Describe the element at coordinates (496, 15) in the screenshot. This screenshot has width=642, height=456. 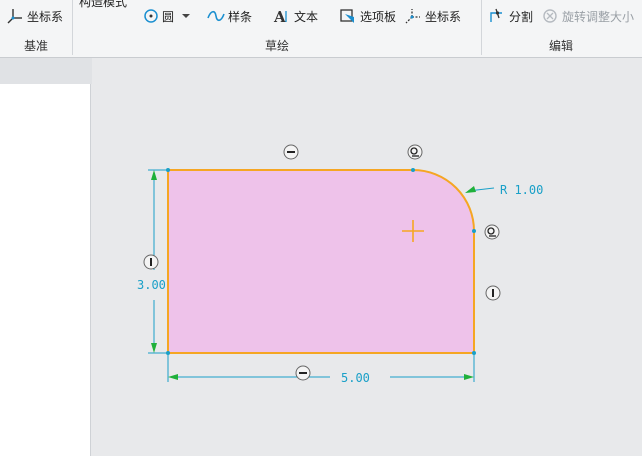
I see `divide-icon` at that location.